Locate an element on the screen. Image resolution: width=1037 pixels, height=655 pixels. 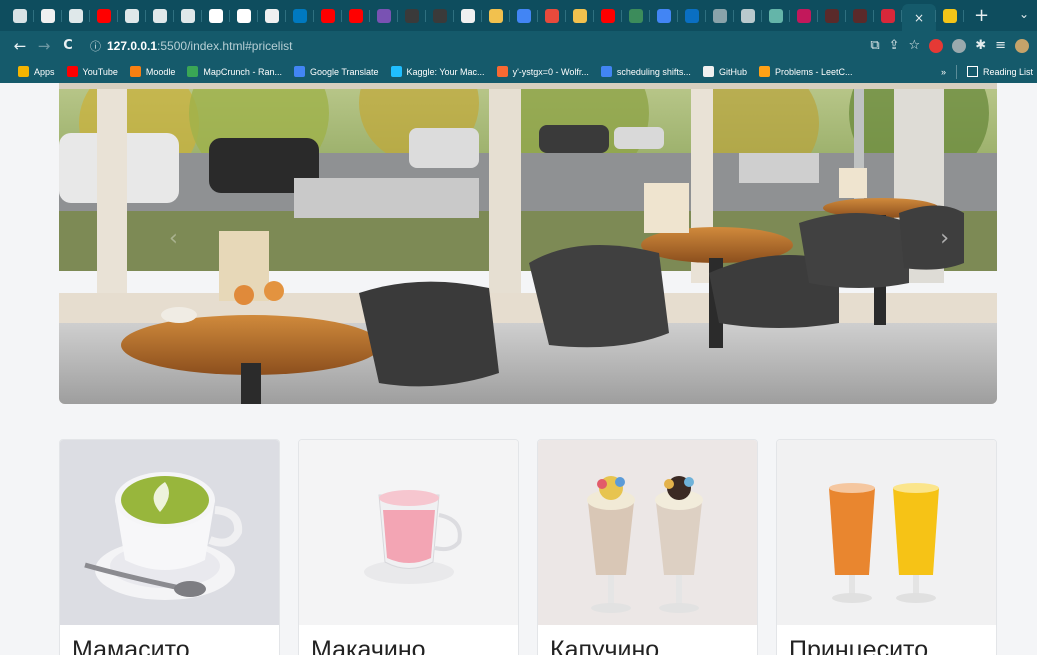
profile-avatar-icon is located at coordinates (1022, 45).